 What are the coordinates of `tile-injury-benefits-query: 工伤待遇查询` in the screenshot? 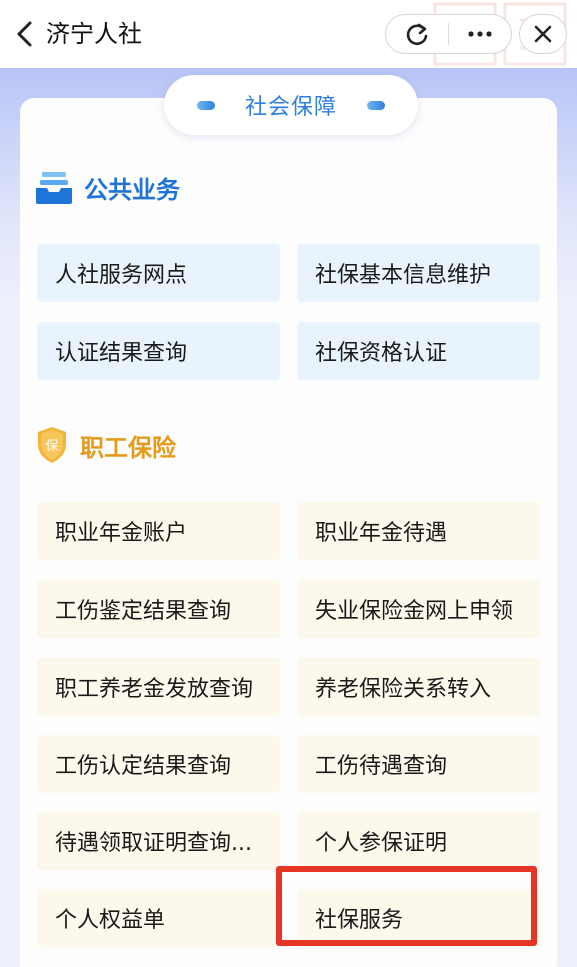 It's located at (418, 764).